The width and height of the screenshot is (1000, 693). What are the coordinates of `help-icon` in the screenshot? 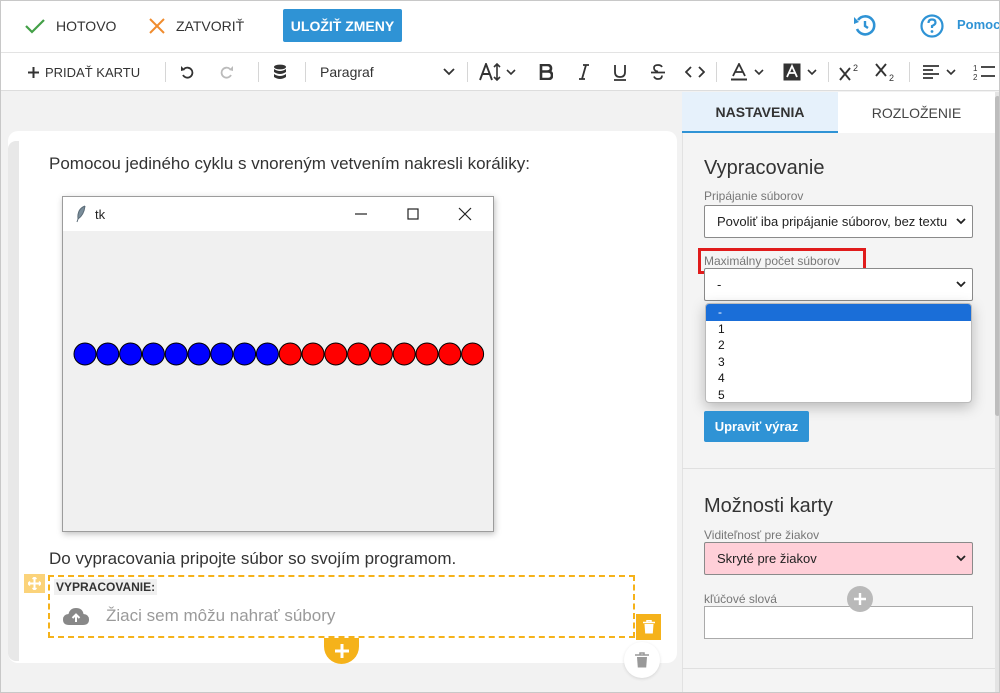 It's located at (932, 26).